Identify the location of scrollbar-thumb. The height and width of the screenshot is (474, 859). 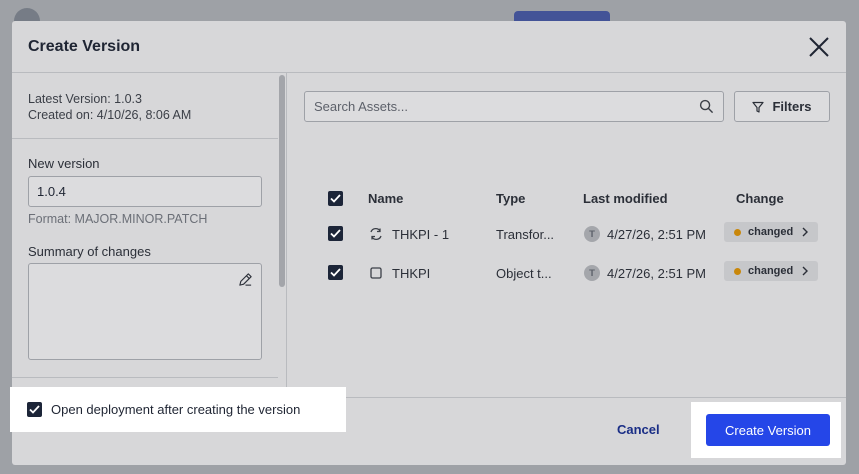
(282, 181).